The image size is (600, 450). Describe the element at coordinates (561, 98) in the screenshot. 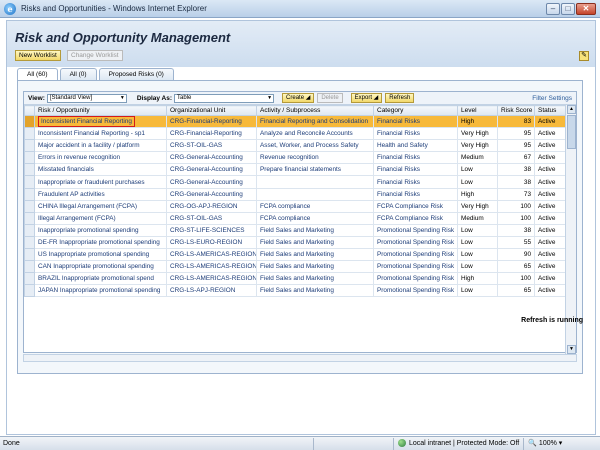

I see `settings-link: Settings` at that location.